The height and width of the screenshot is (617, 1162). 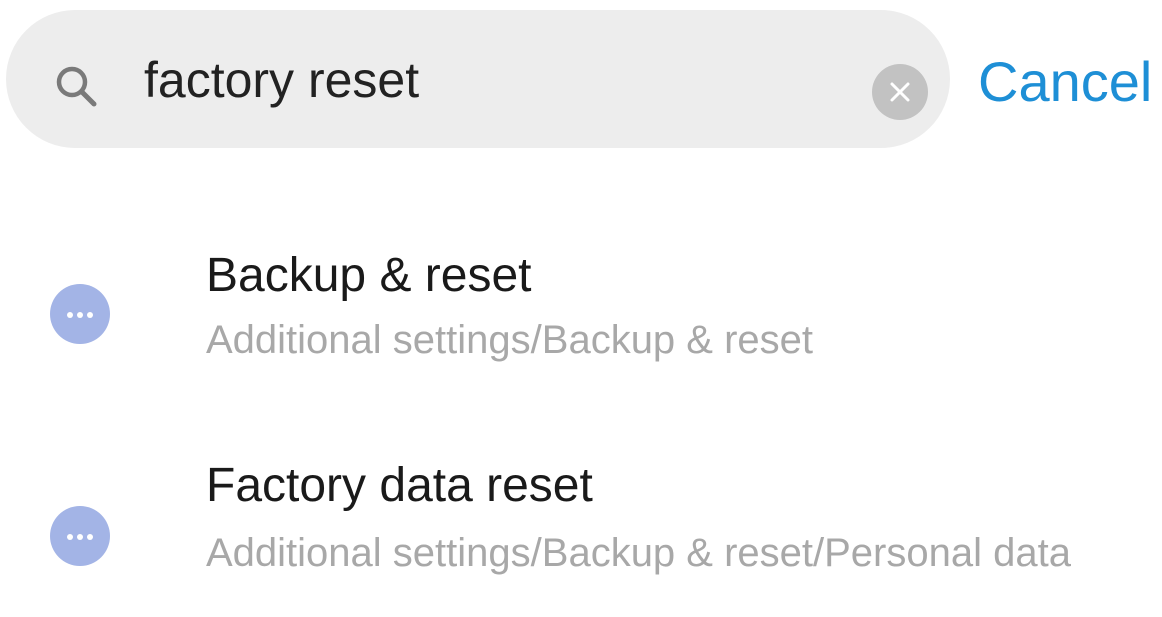 I want to click on cancel-button: Cancel, so click(x=1065, y=82).